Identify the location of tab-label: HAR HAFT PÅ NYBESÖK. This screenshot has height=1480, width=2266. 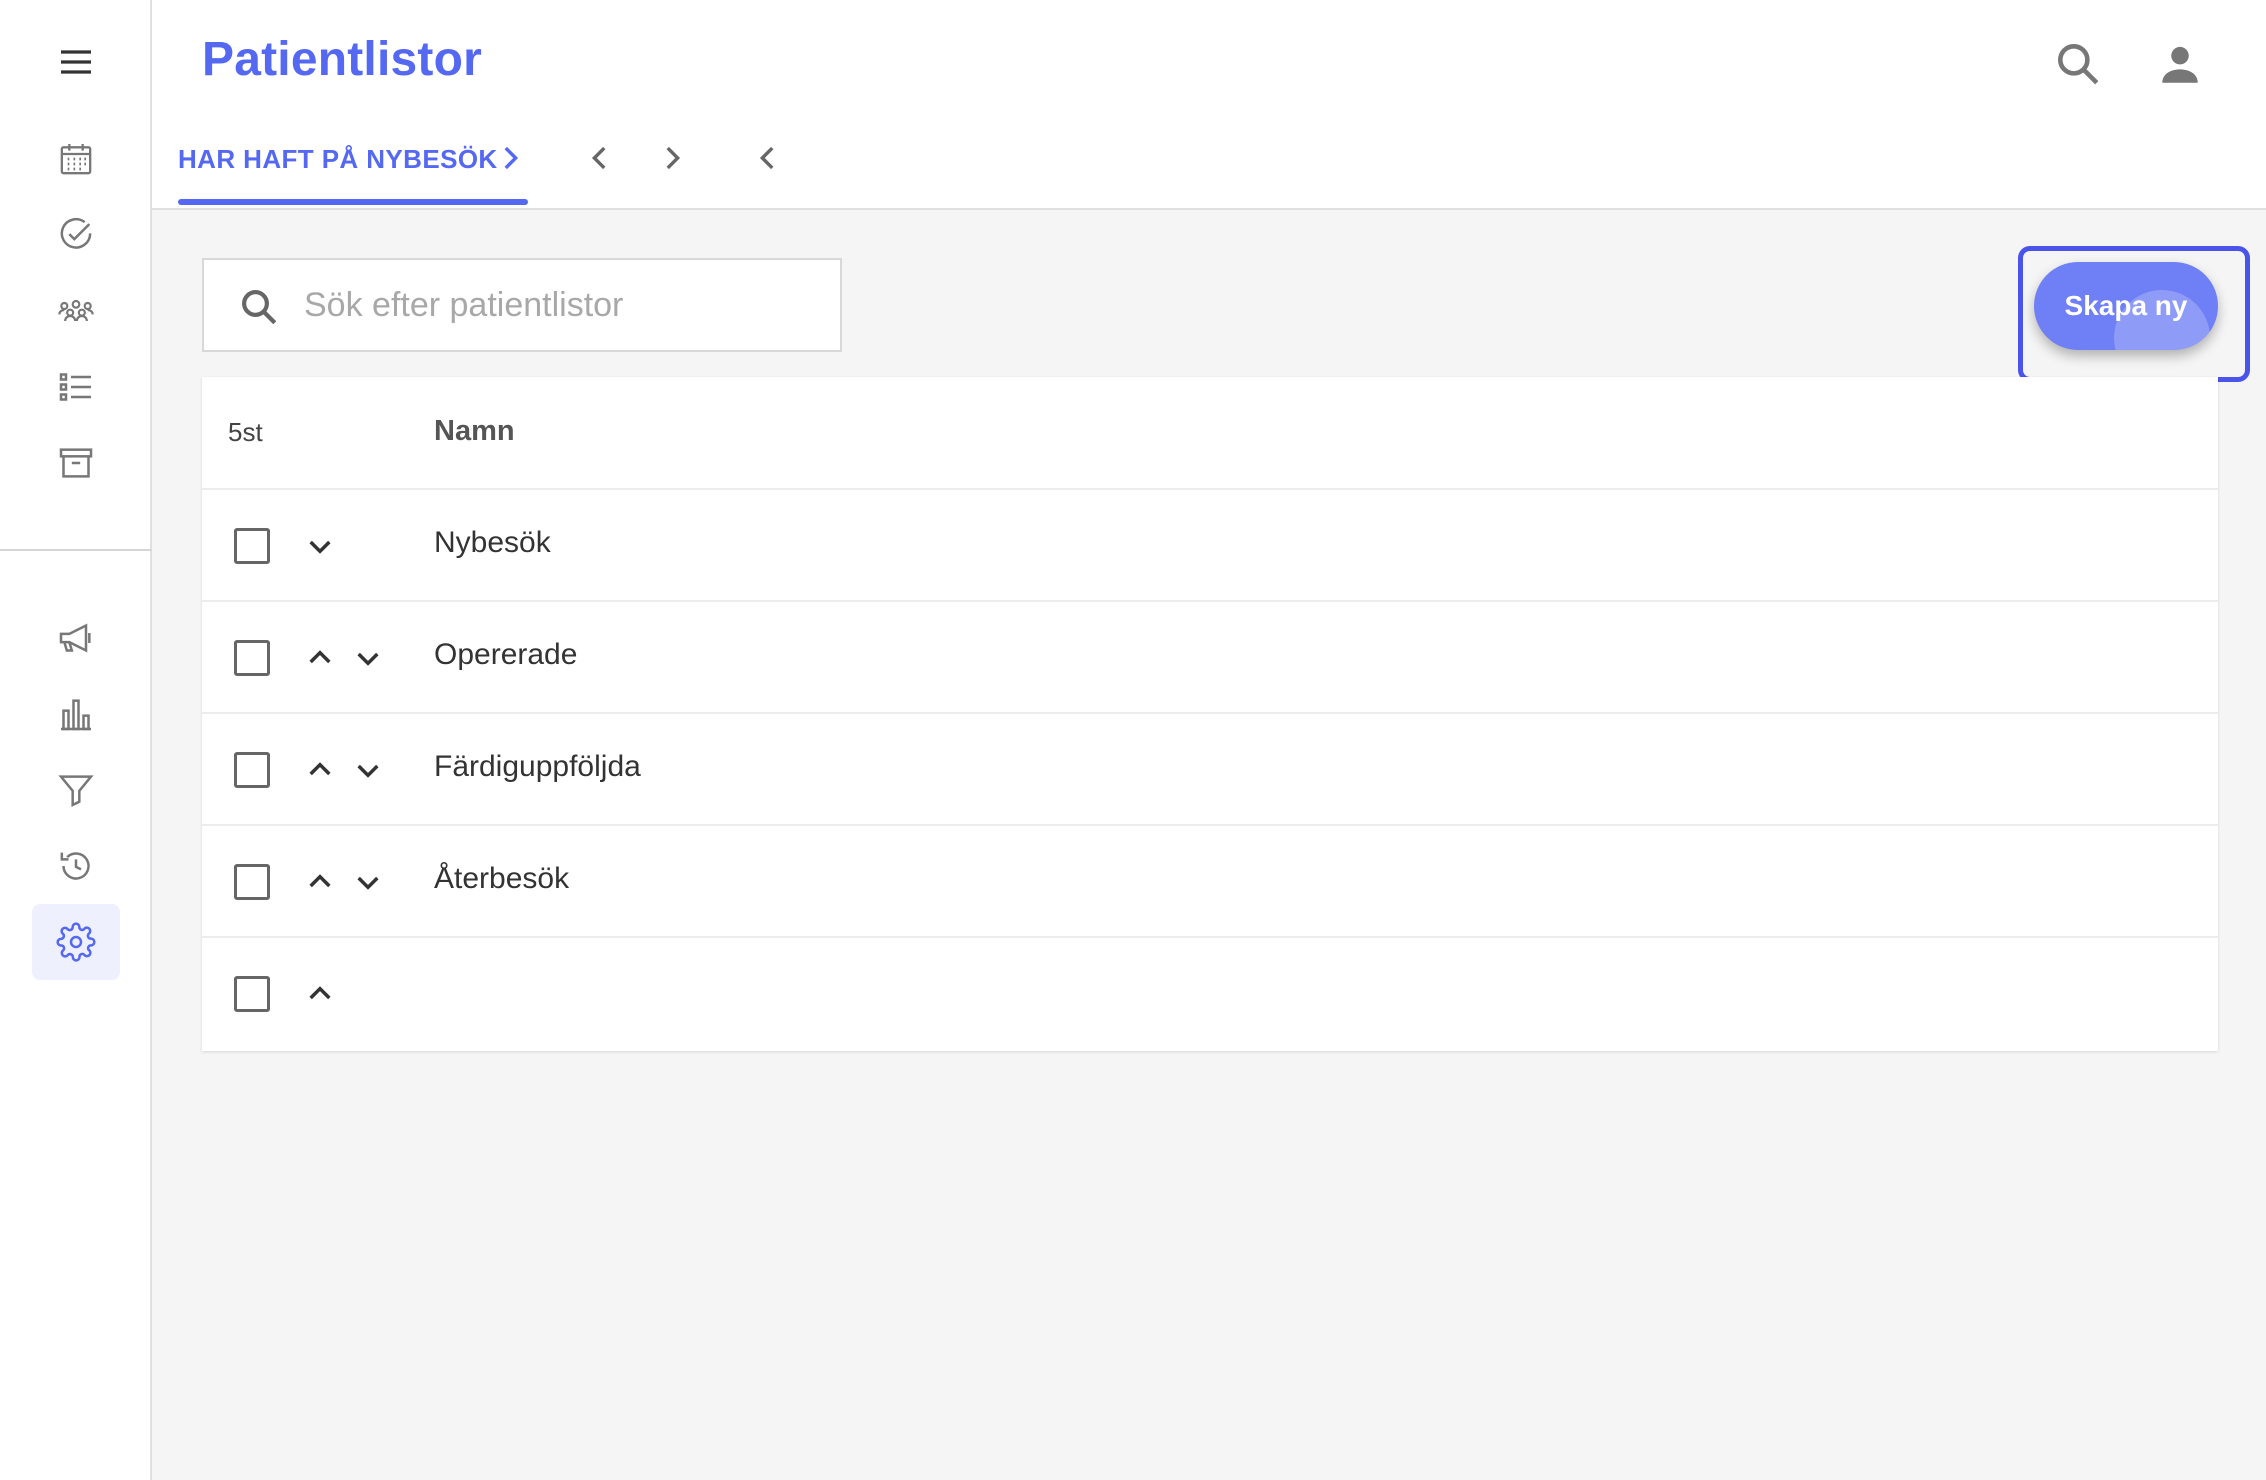
(338, 159).